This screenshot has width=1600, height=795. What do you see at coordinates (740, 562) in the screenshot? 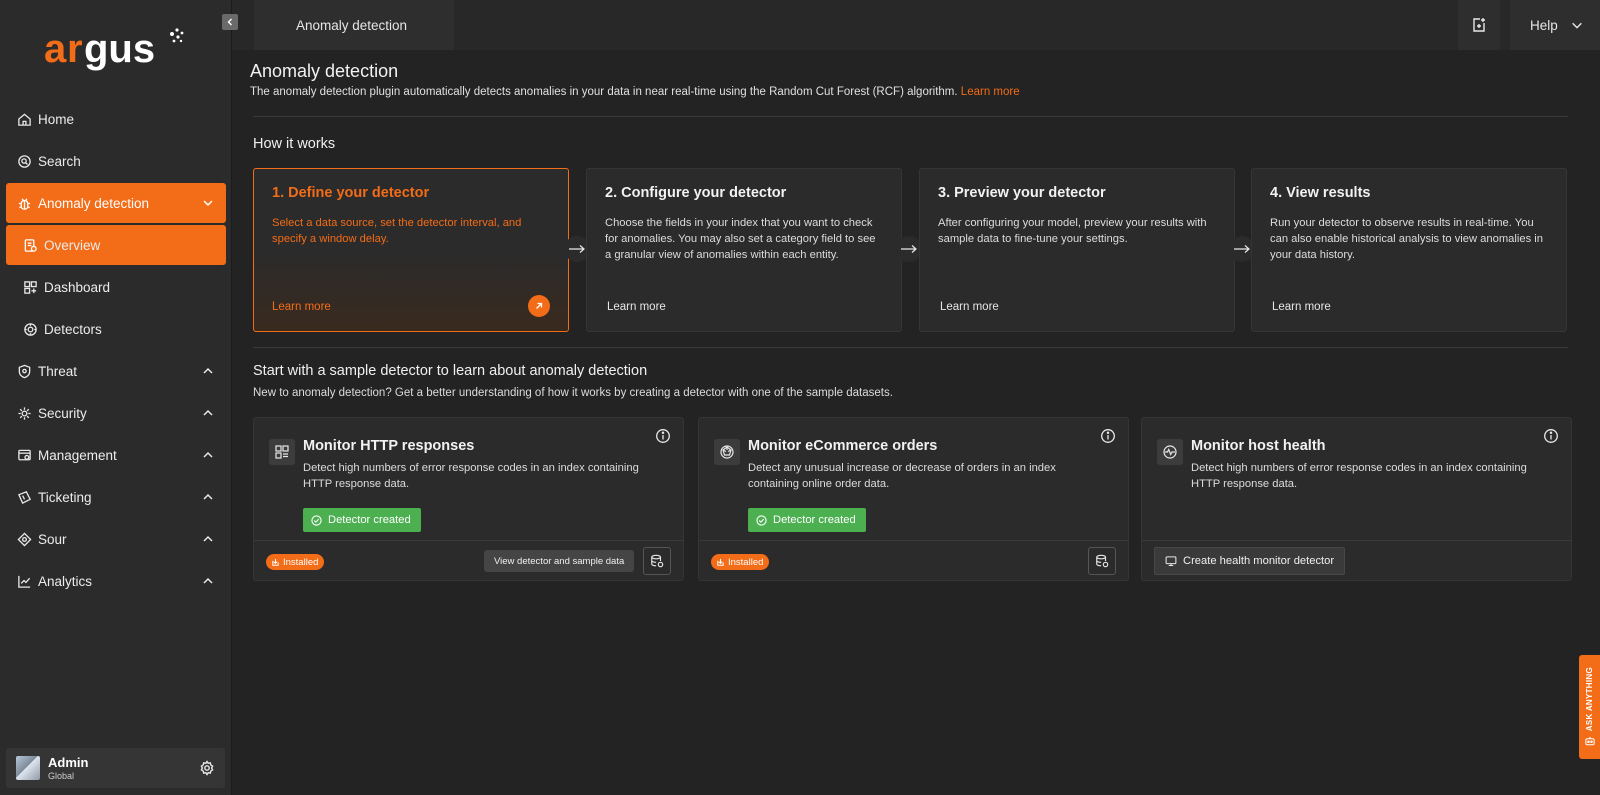
I see `installed-badge: Installed` at bounding box center [740, 562].